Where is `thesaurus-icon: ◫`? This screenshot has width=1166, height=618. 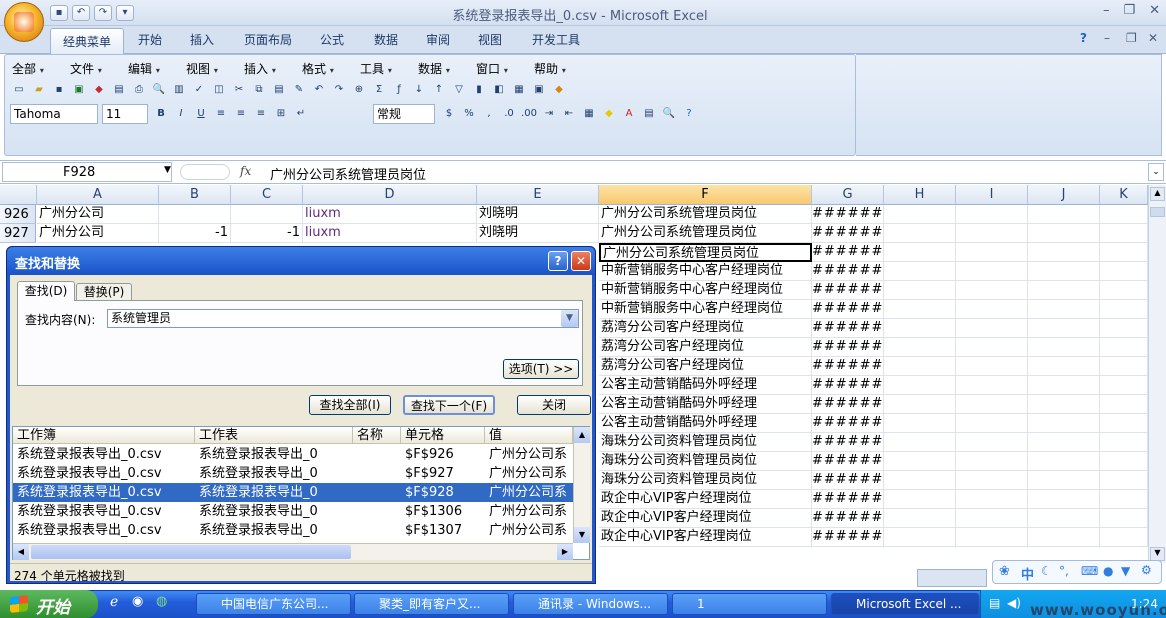 thesaurus-icon: ◫ is located at coordinates (219, 90).